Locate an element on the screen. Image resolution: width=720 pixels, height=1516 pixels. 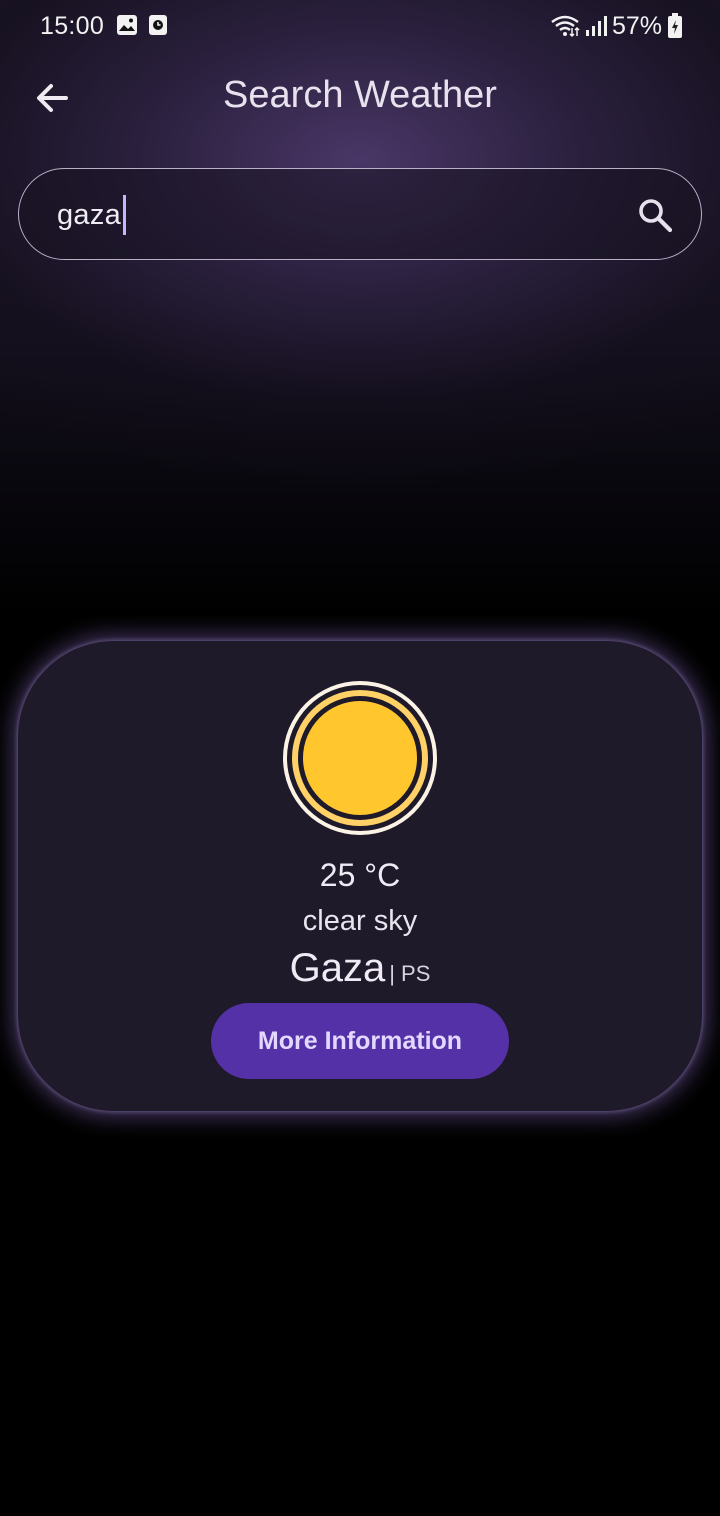
more-information-button: More Information is located at coordinates (360, 1041).